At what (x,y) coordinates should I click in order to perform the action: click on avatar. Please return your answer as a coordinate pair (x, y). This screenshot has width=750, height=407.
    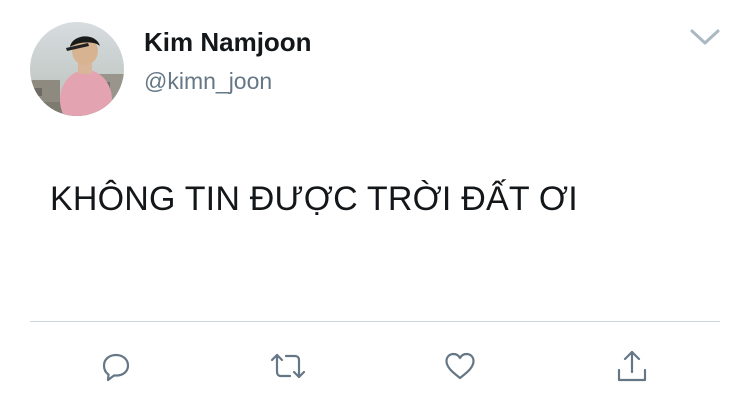
    Looking at the image, I should click on (77, 69).